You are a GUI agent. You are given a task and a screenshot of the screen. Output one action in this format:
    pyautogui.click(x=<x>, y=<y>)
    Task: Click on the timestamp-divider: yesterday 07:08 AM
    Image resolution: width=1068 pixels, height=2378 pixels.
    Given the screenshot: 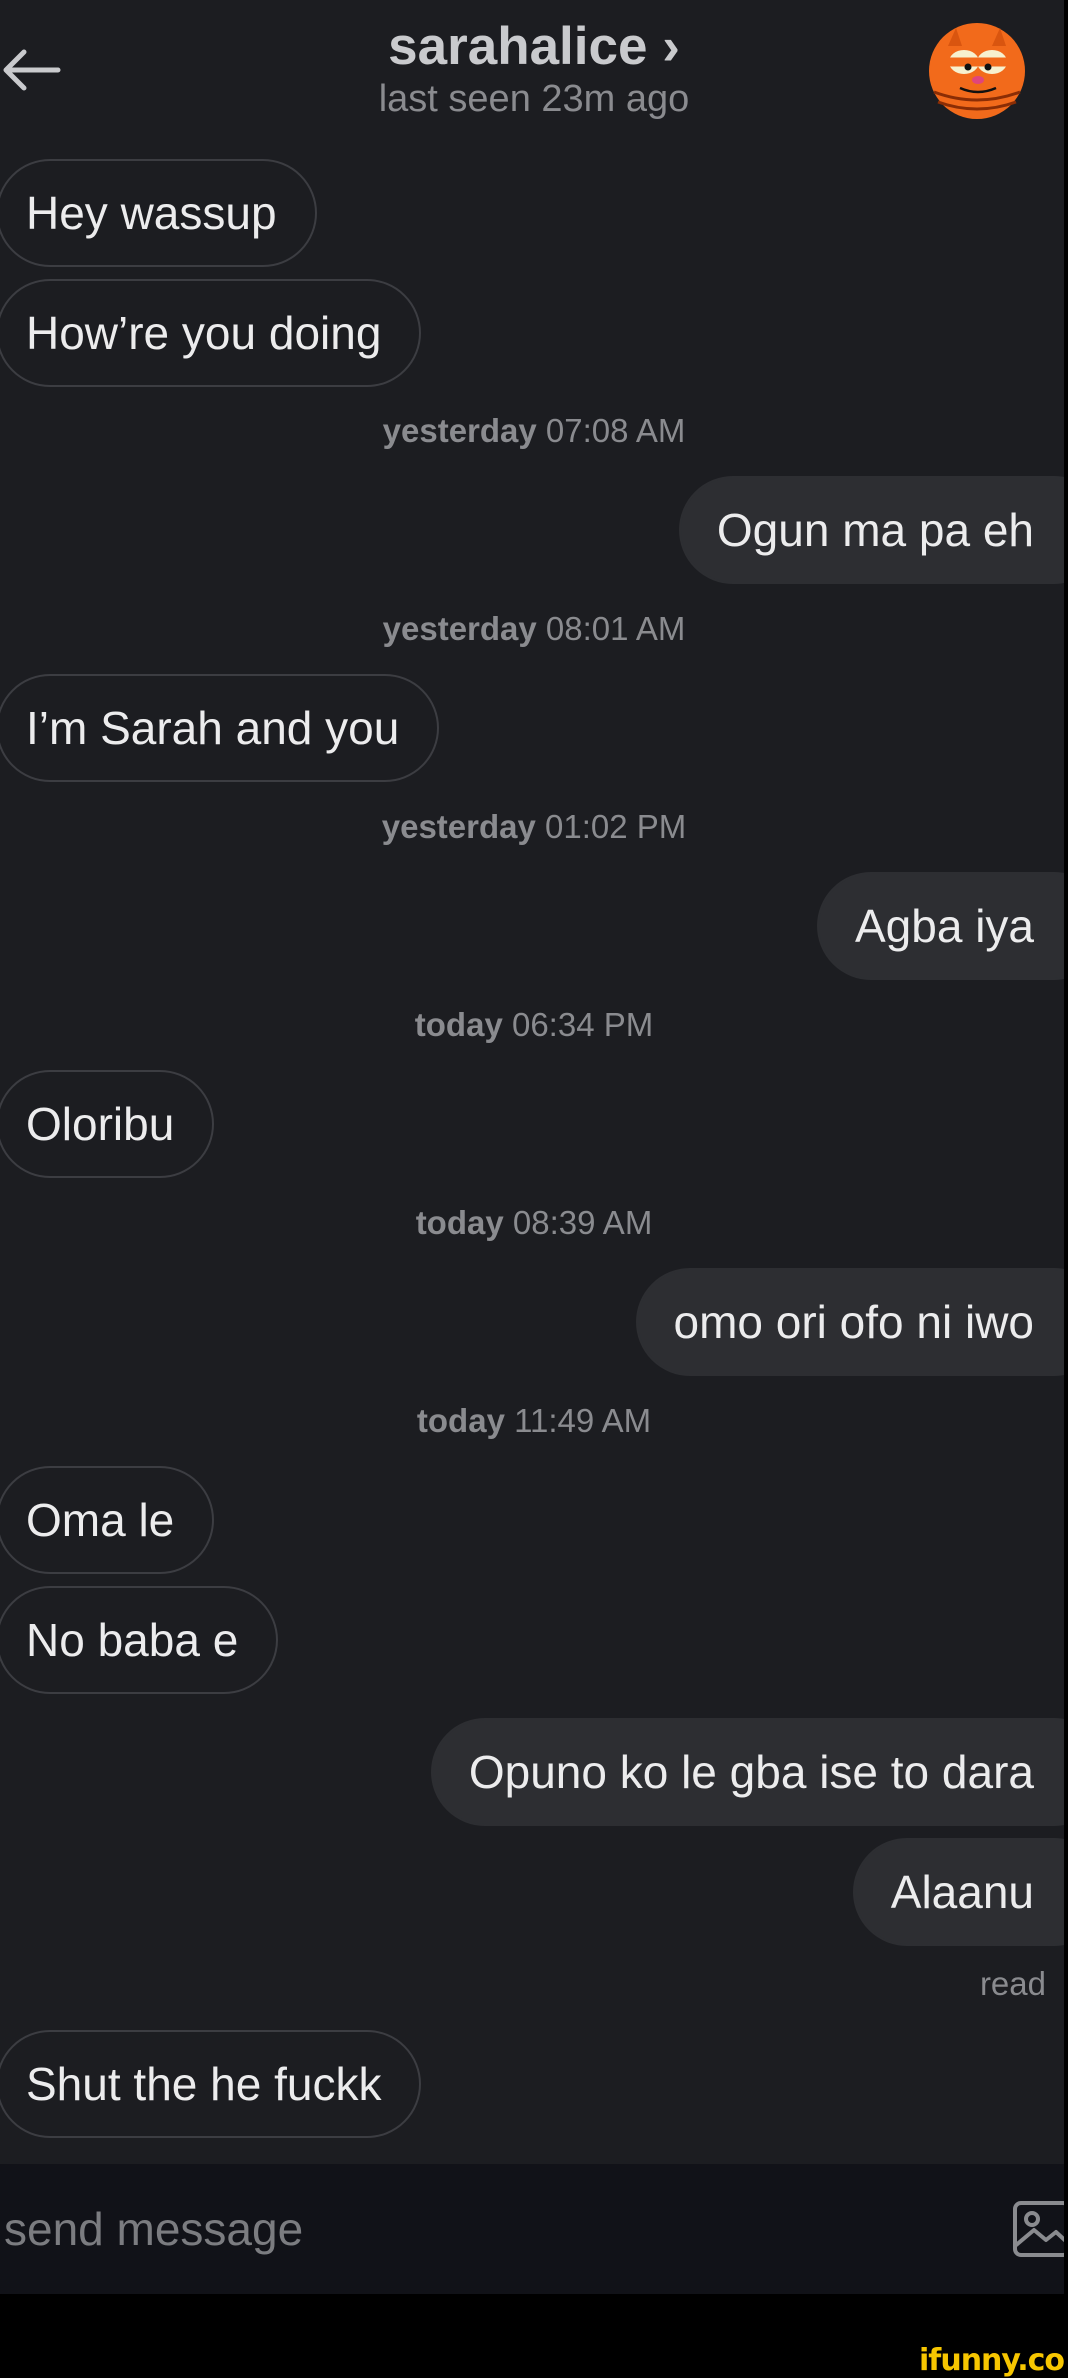 What is the action you would take?
    pyautogui.click(x=534, y=431)
    